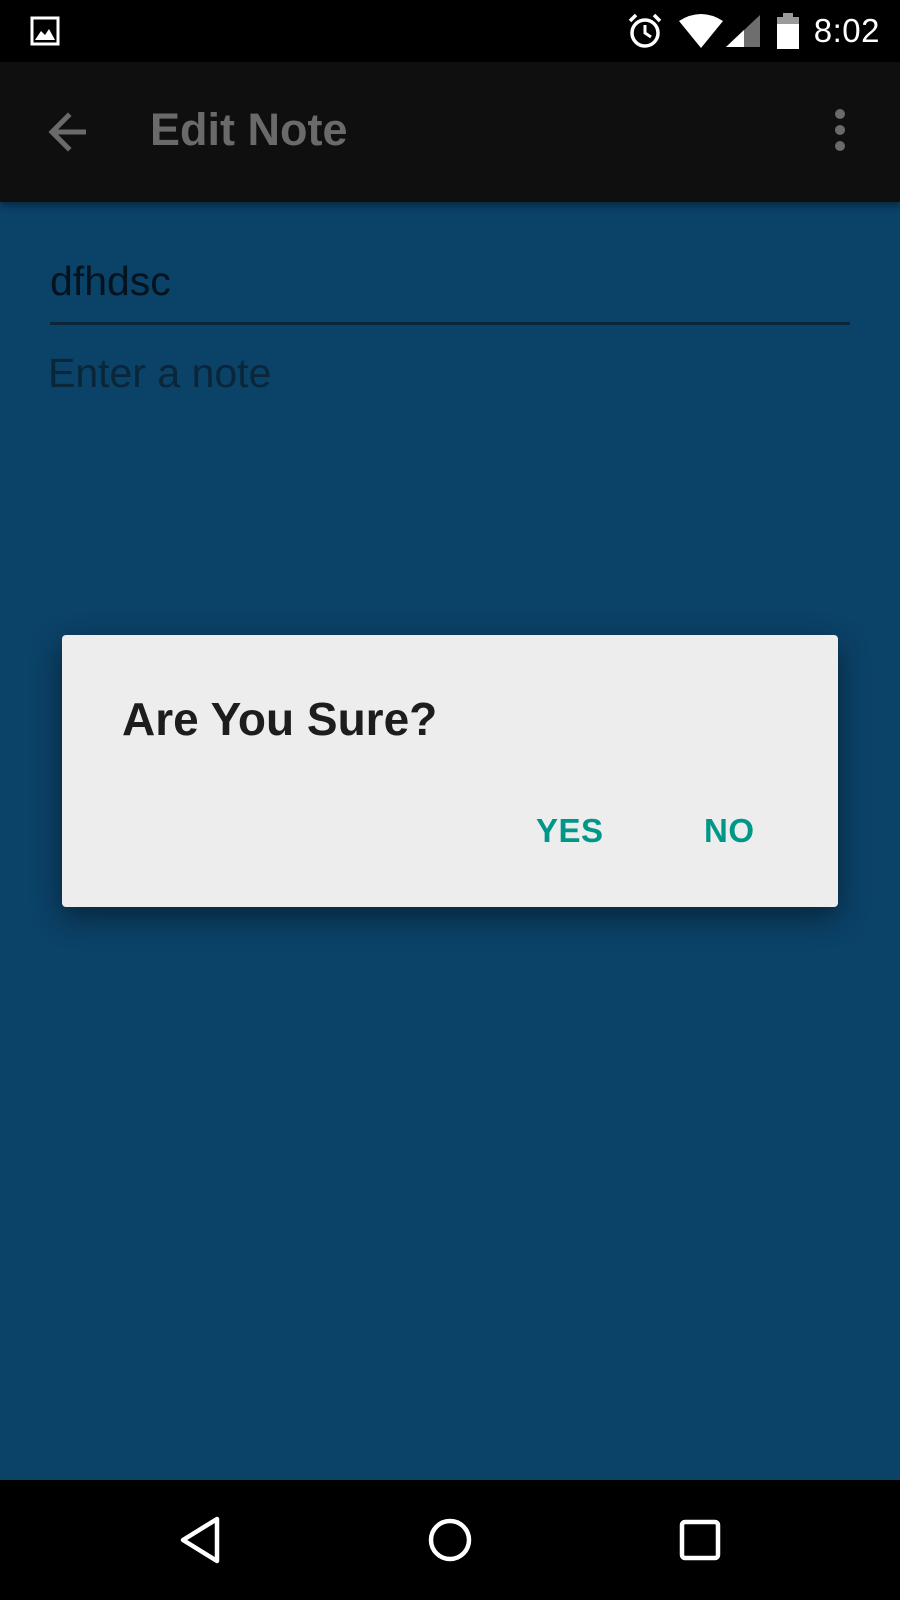 This screenshot has width=900, height=1600. I want to click on more-vert-icon, so click(840, 130).